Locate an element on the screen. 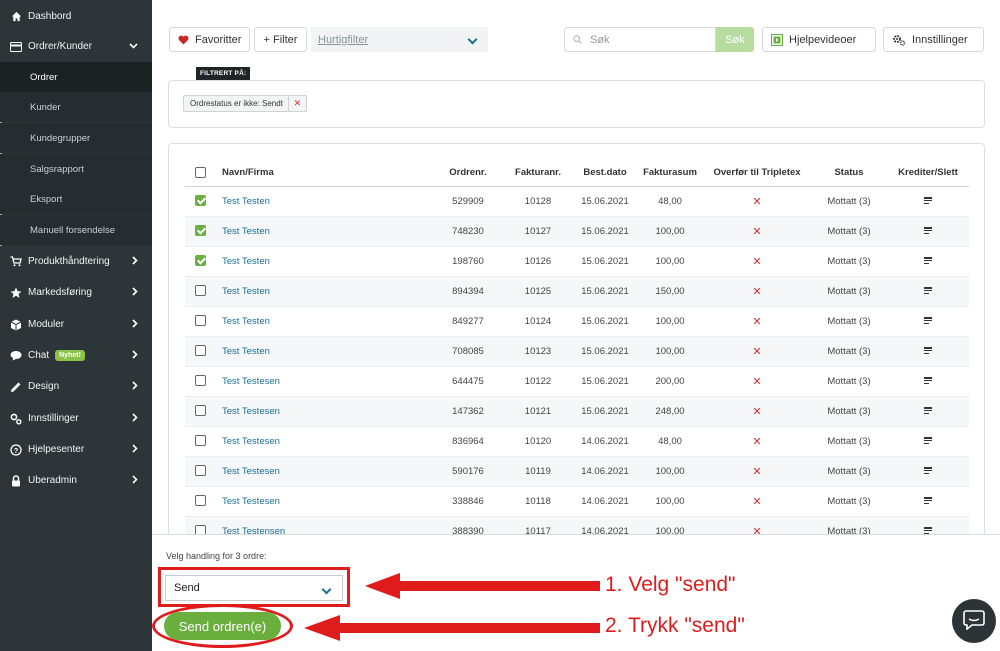 This screenshot has width=1000, height=651. chat-launcher-button is located at coordinates (974, 621).